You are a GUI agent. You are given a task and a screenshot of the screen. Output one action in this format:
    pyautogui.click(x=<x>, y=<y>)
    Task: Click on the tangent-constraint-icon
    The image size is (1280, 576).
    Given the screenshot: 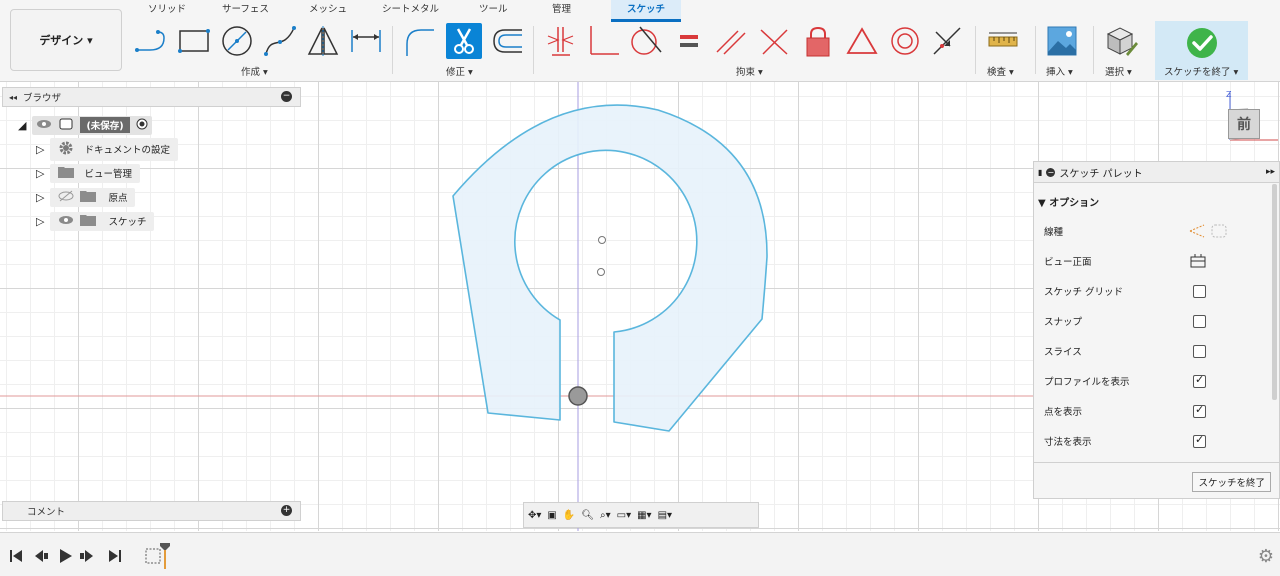 What is the action you would take?
    pyautogui.click(x=645, y=41)
    